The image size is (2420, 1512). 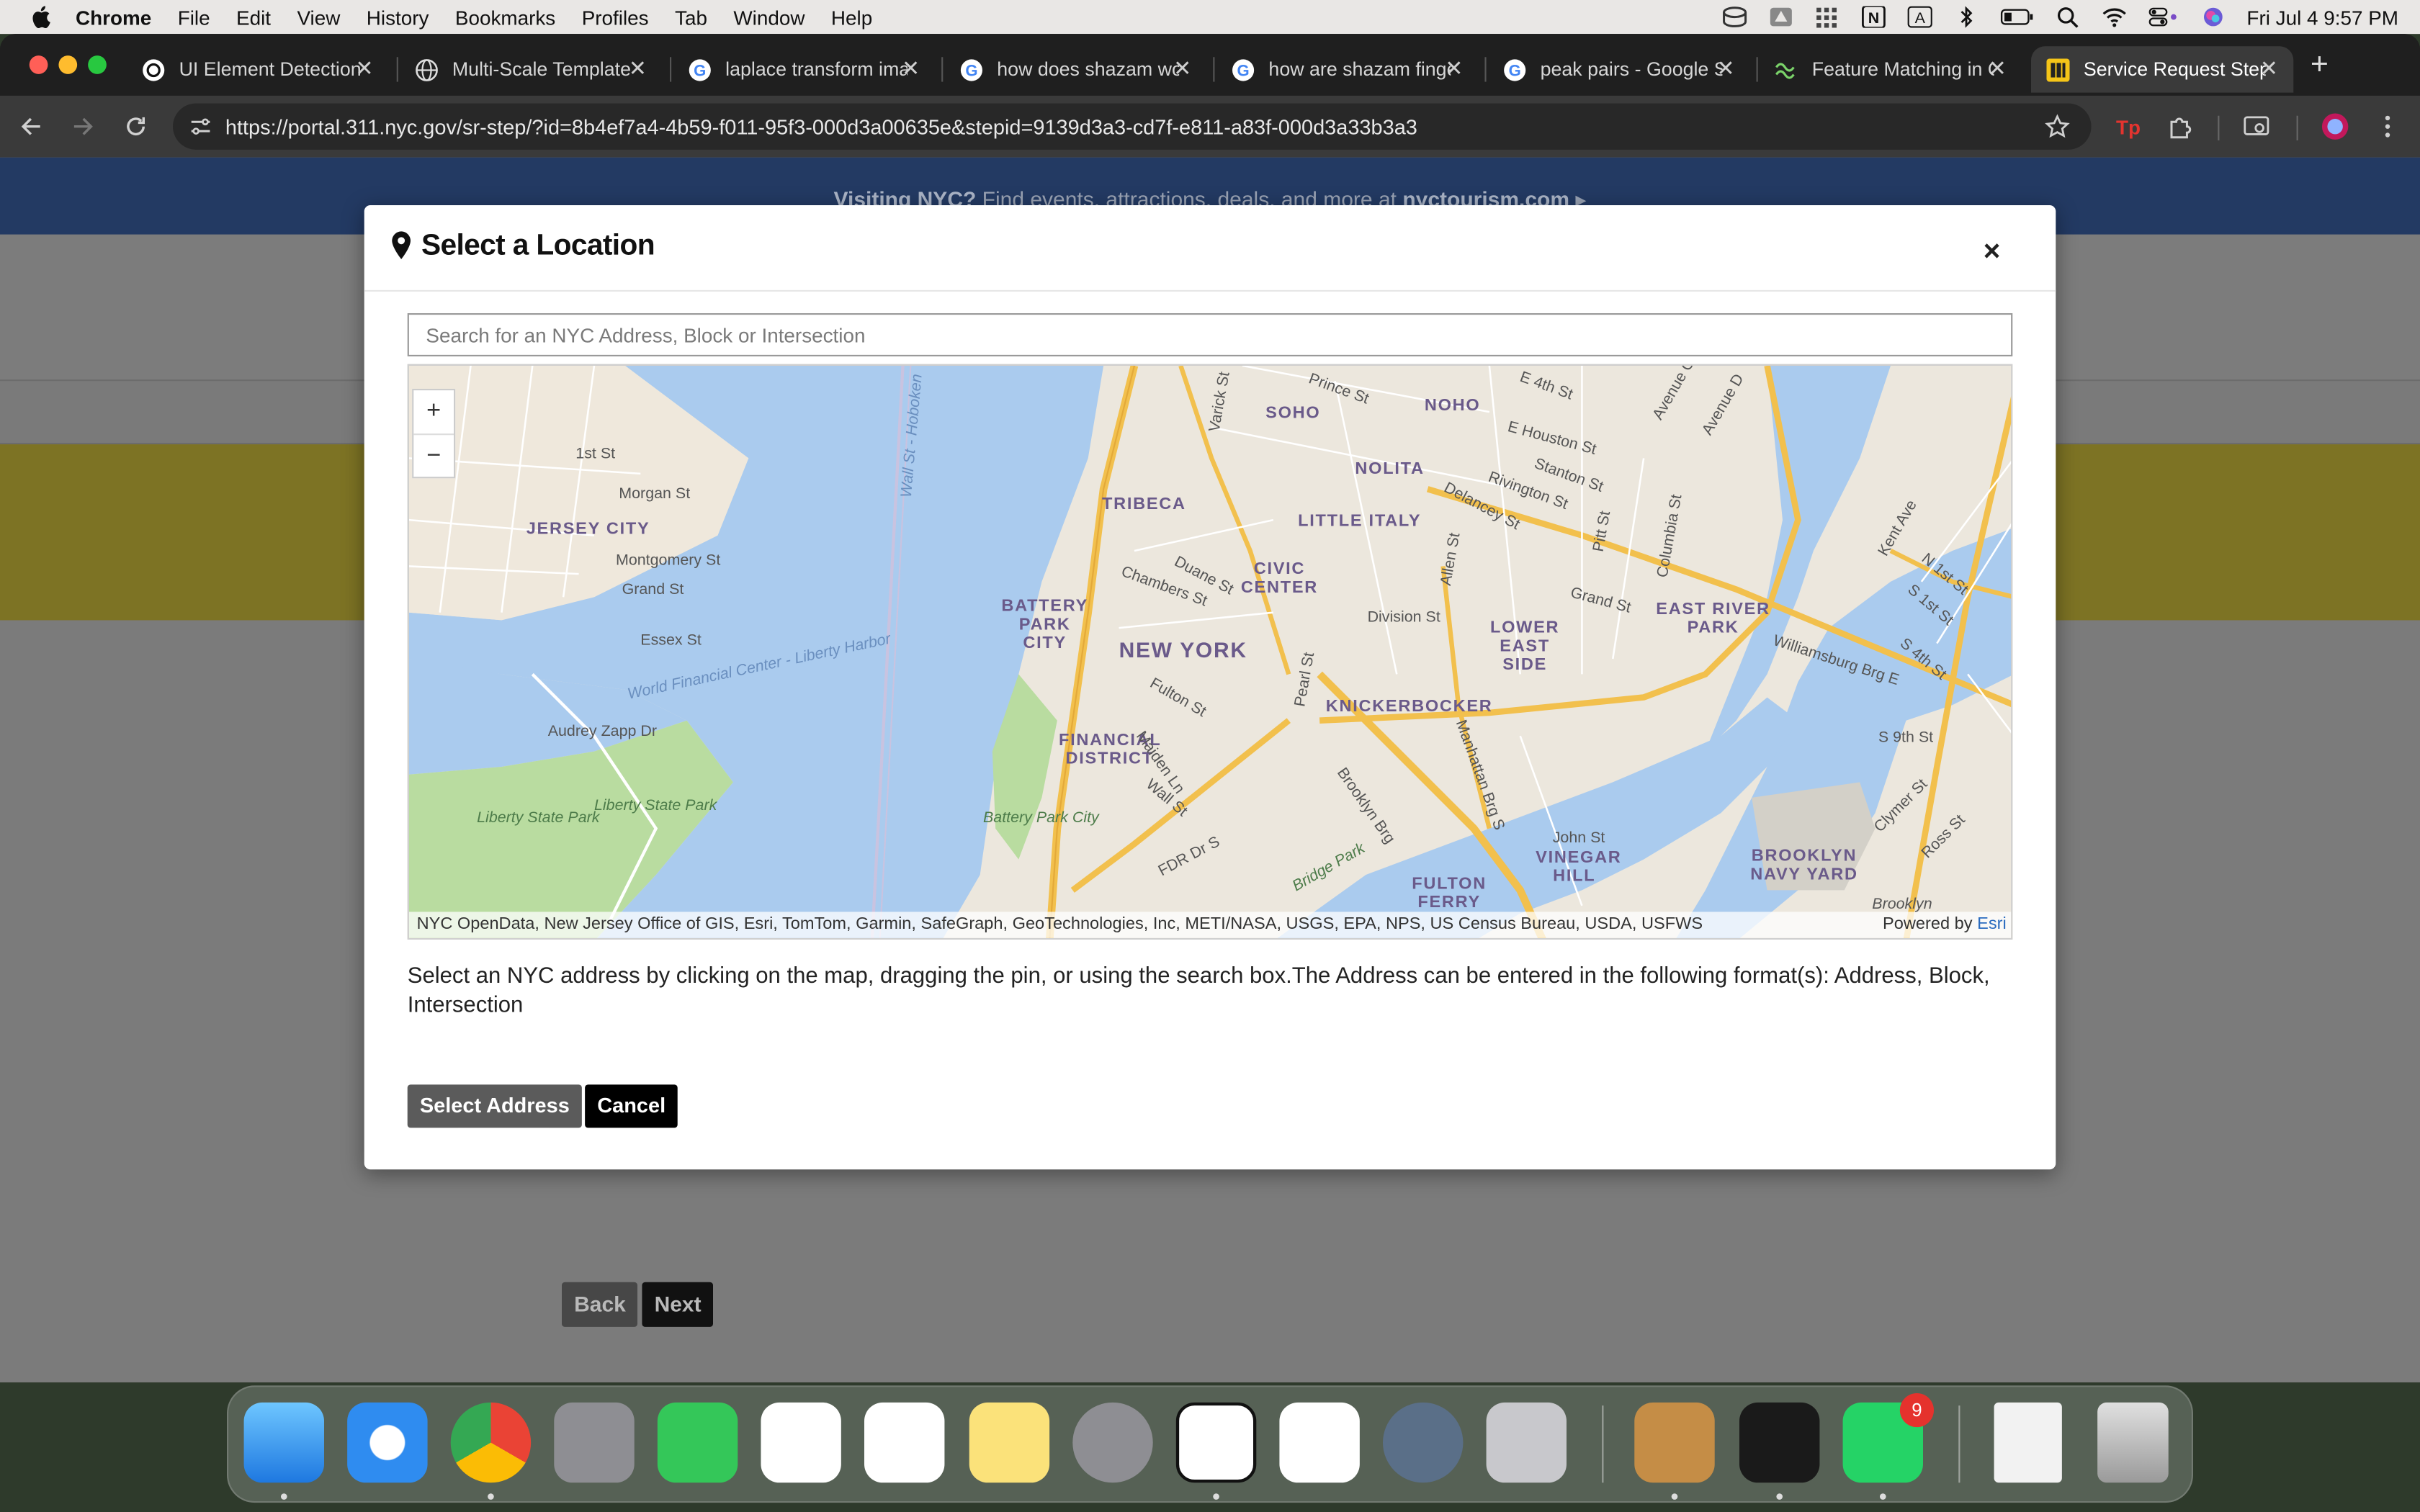 What do you see at coordinates (135, 126) in the screenshot?
I see `reload-icon` at bounding box center [135, 126].